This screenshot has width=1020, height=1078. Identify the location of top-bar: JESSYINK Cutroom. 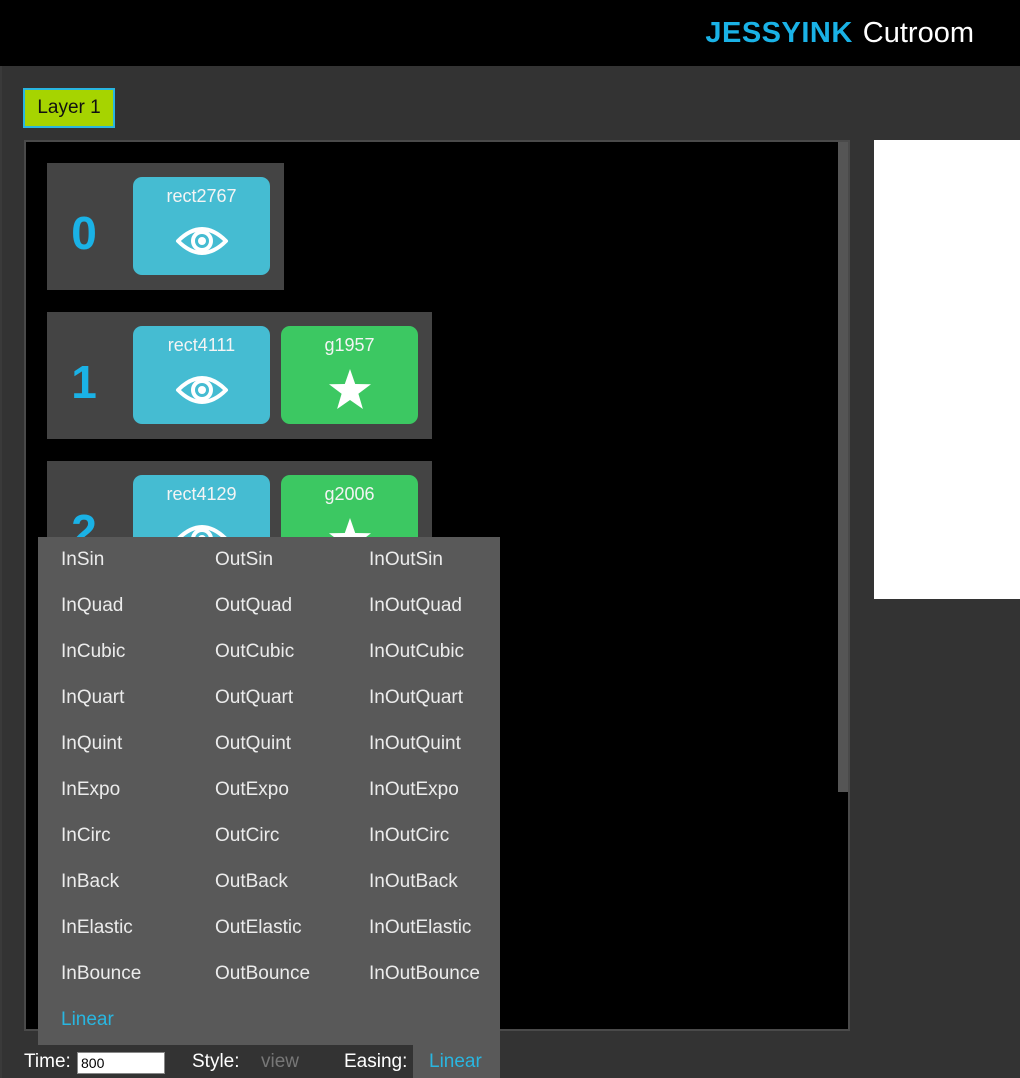
(510, 33).